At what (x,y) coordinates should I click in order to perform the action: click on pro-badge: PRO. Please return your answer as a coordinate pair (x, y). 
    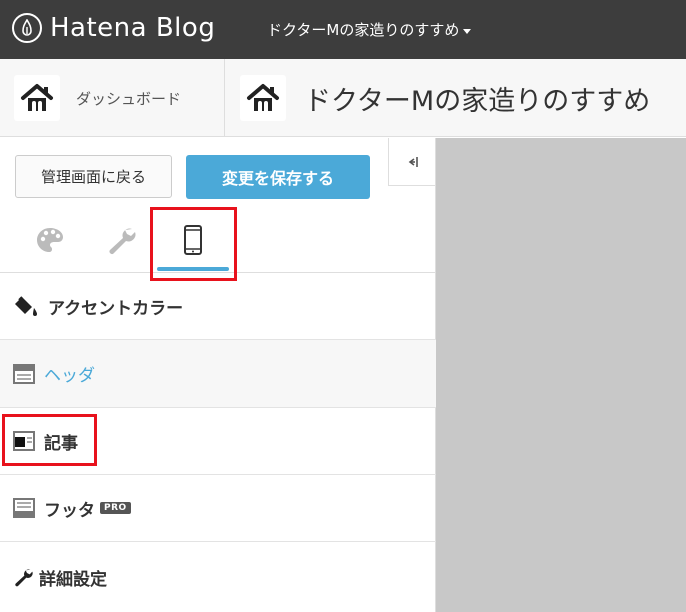
    Looking at the image, I should click on (115, 508).